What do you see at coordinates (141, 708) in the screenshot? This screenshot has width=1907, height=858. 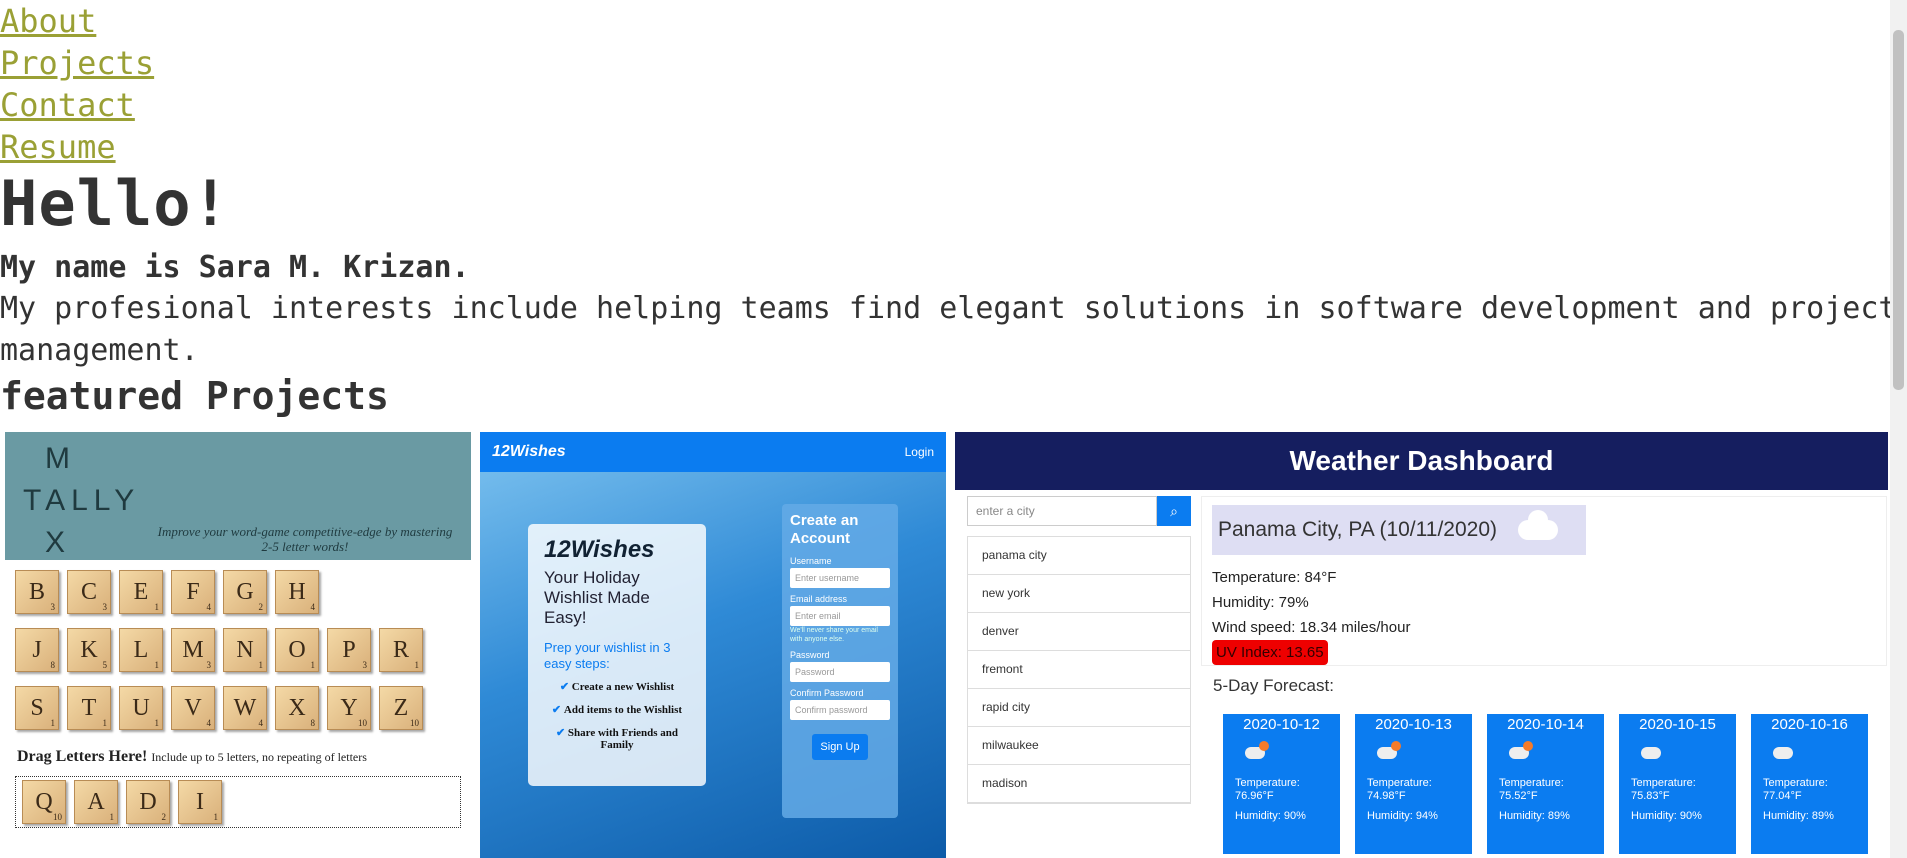 I see `letter-tile: U1` at bounding box center [141, 708].